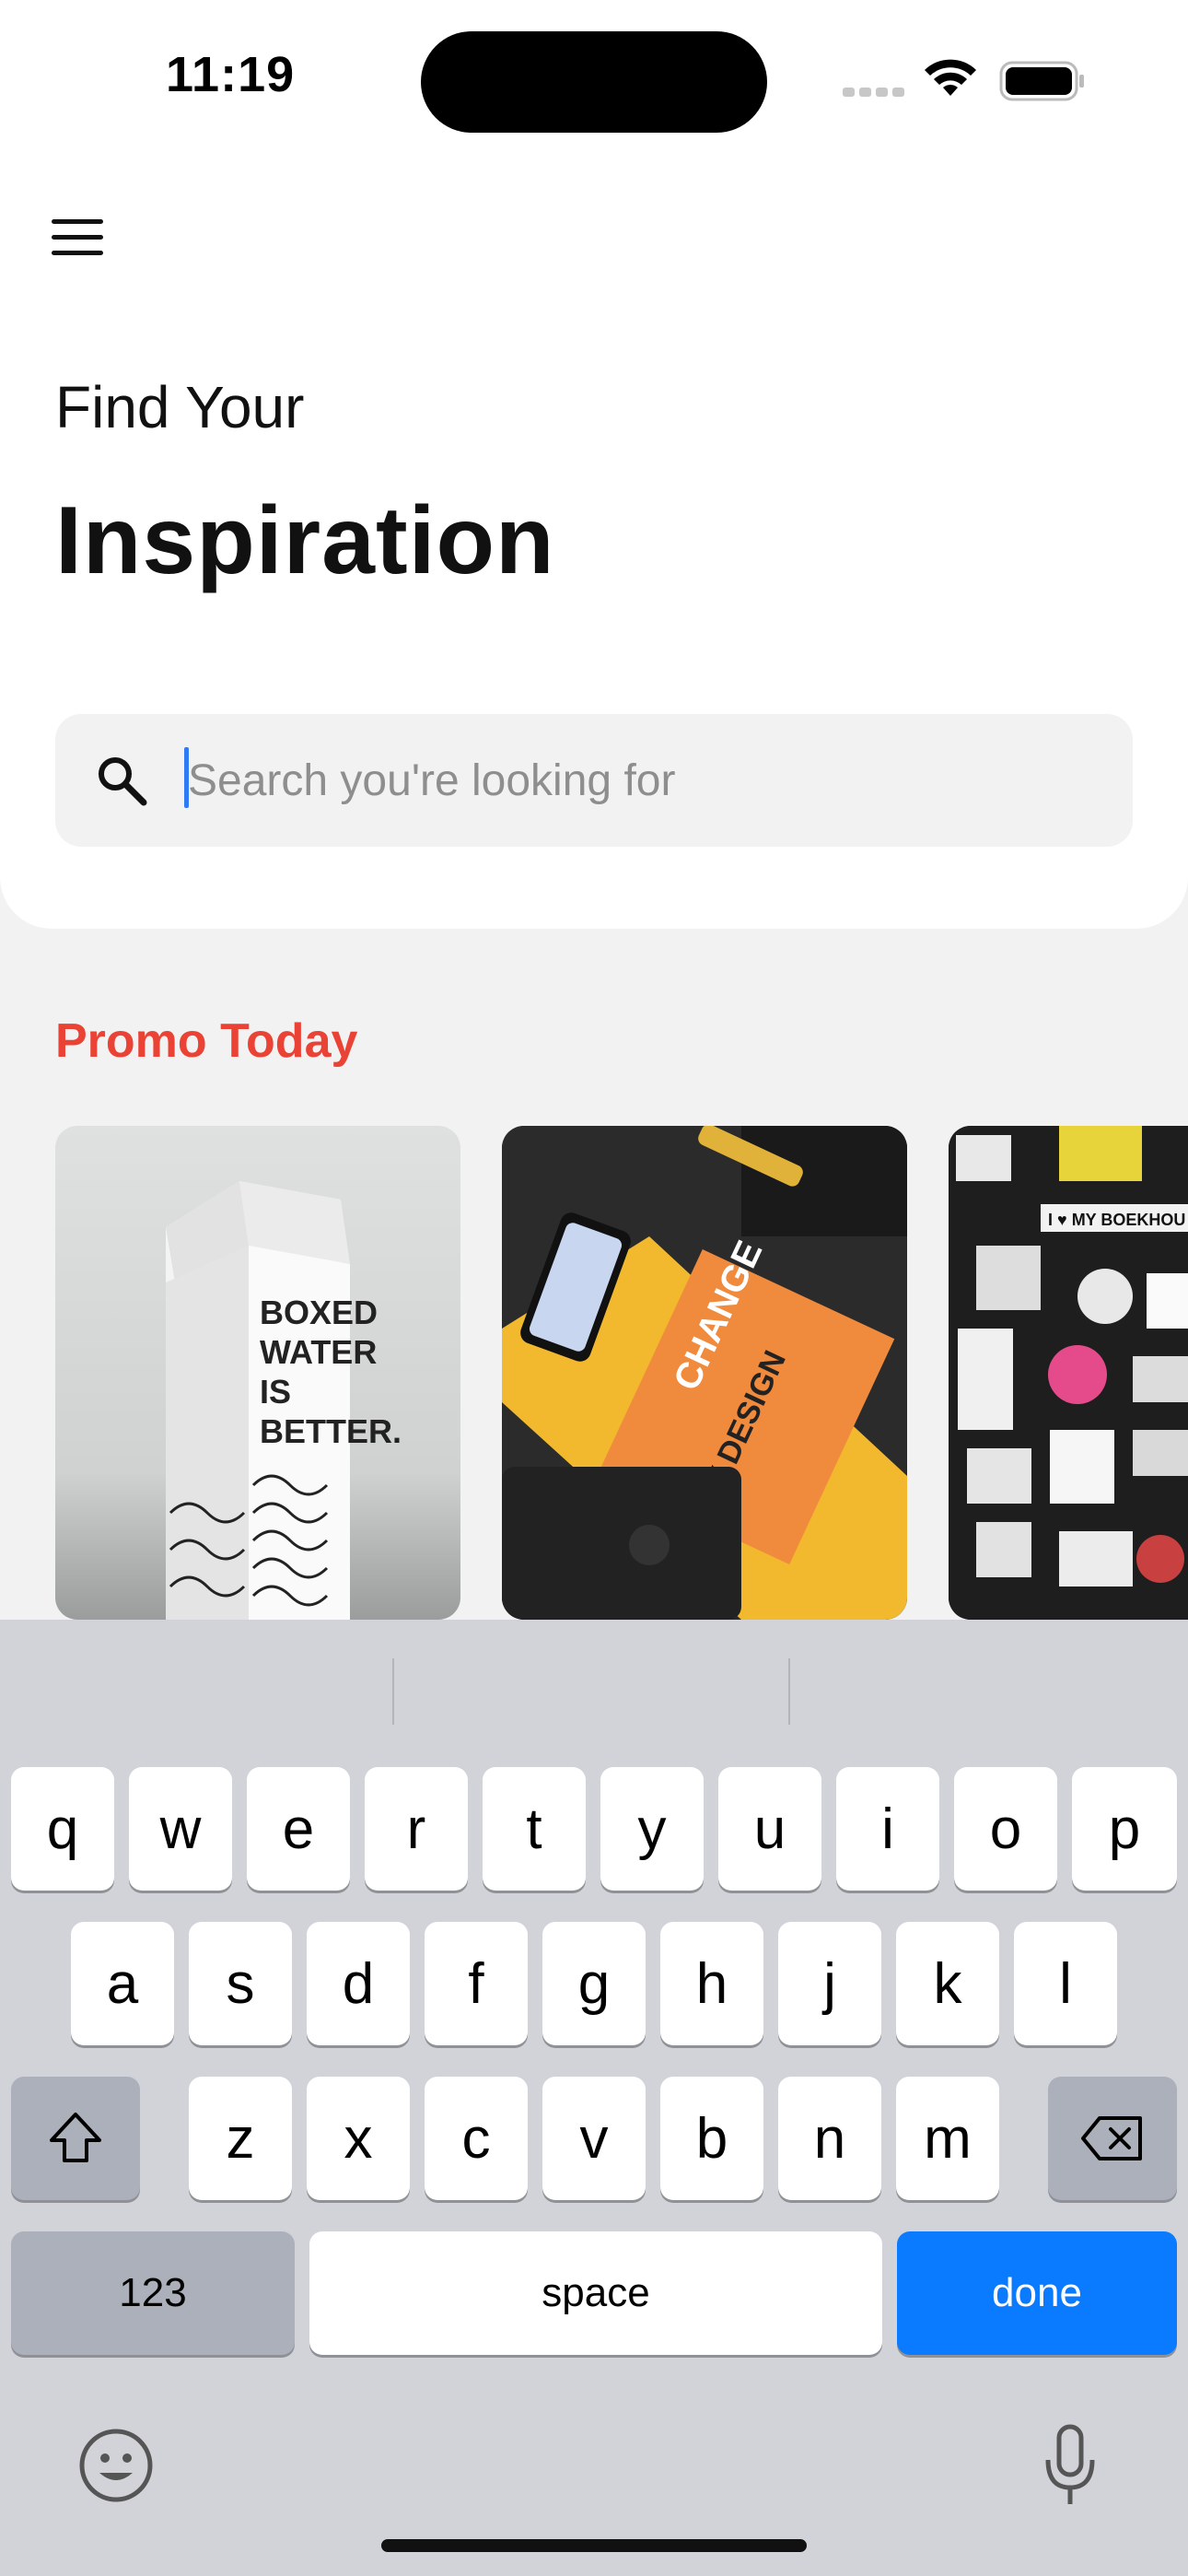  I want to click on key-y: y, so click(652, 1829).